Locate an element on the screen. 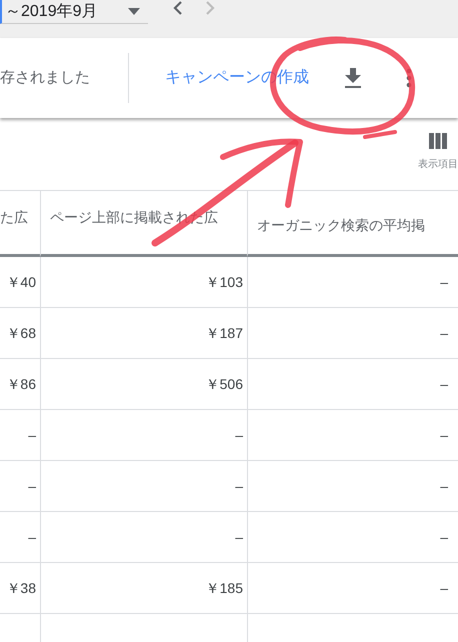 The height and width of the screenshot is (642, 458). table-cell-text: ￥187 is located at coordinates (224, 333).